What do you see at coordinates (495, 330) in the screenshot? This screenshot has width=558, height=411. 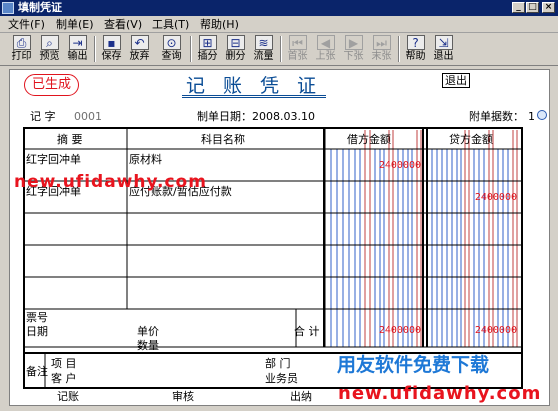 I see `total-credit: 2400000` at bounding box center [495, 330].